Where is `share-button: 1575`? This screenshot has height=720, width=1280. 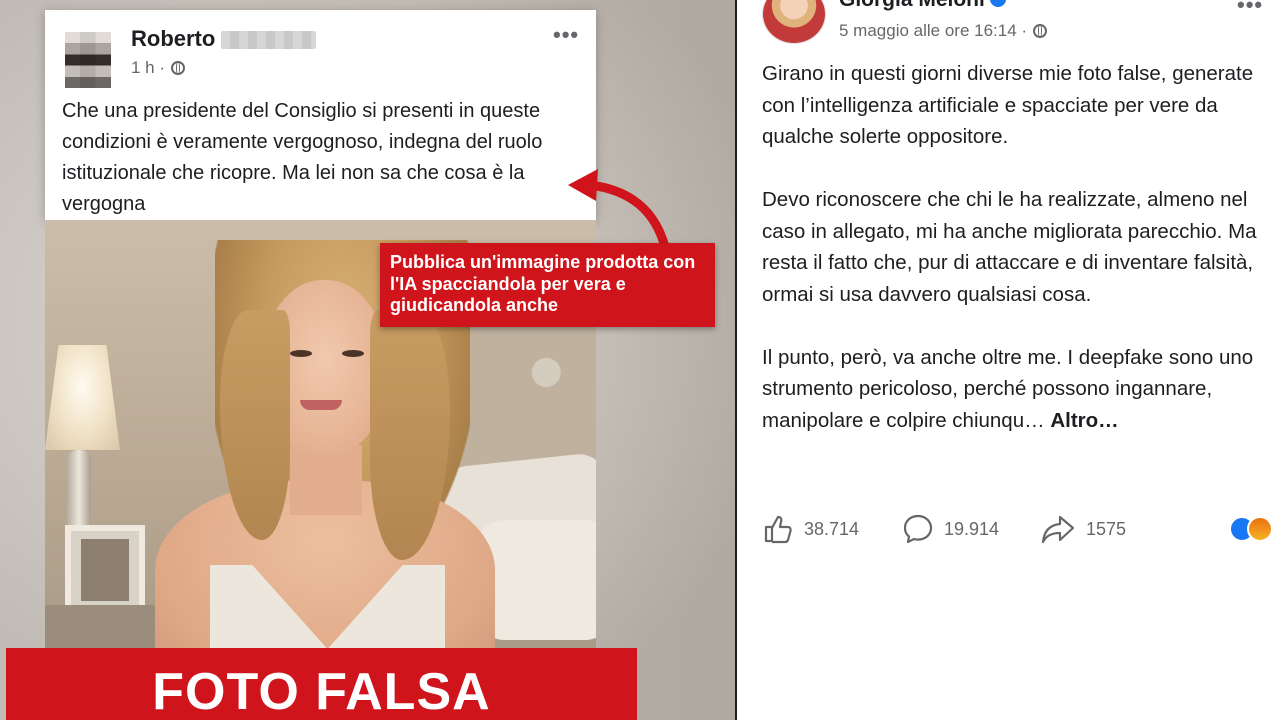
share-button: 1575 is located at coordinates (1083, 529).